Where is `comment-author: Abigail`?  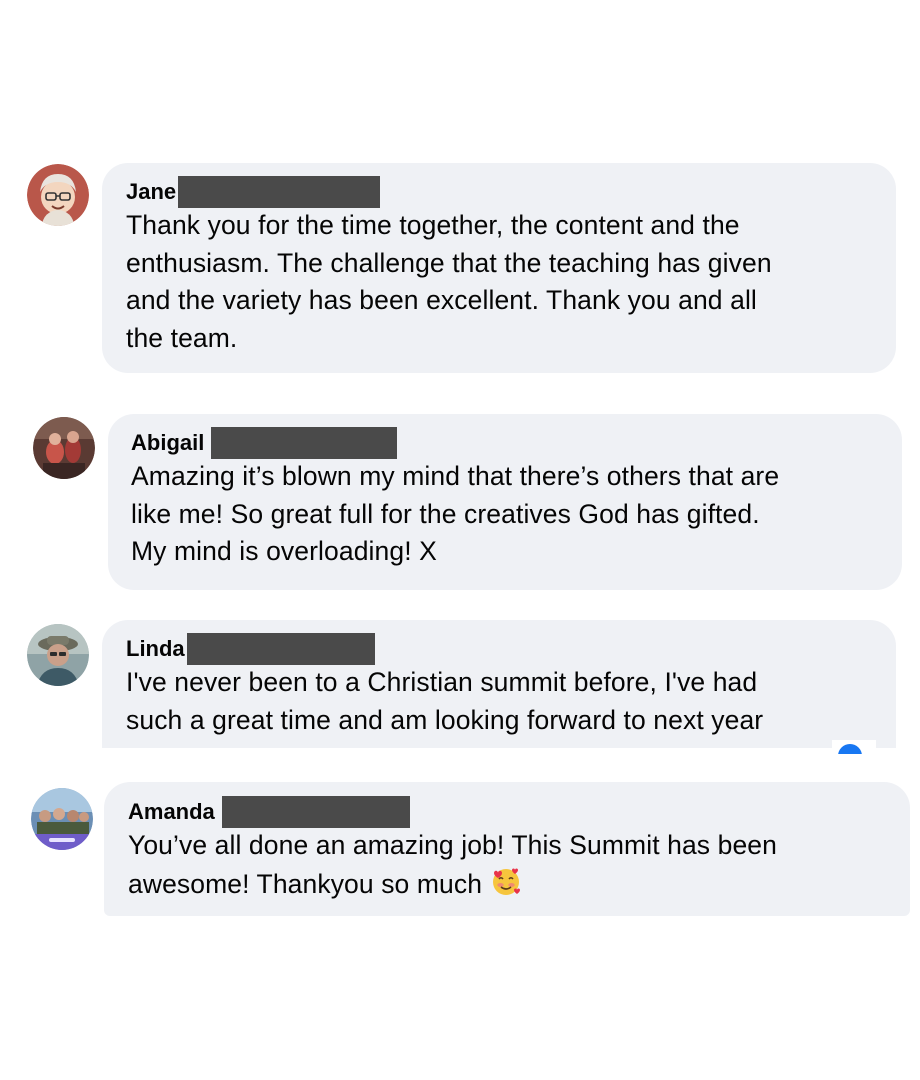
comment-author: Abigail is located at coordinates (167, 443).